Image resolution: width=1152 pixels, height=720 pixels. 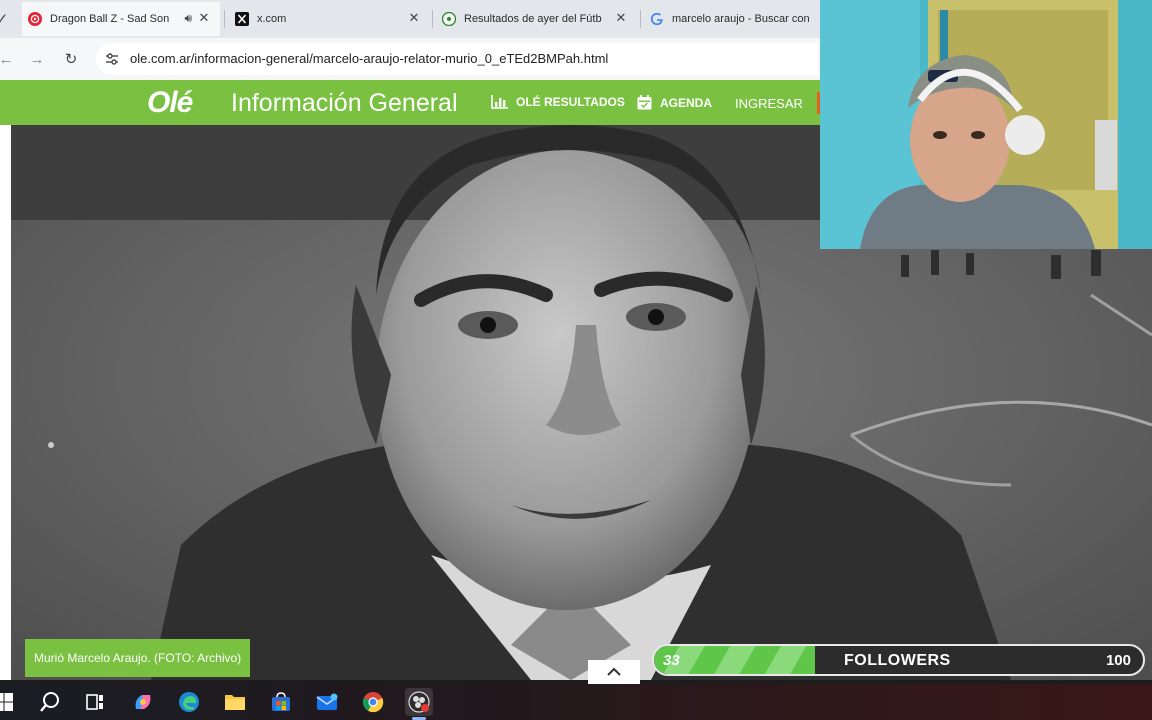 I want to click on obs-icon, so click(x=419, y=702).